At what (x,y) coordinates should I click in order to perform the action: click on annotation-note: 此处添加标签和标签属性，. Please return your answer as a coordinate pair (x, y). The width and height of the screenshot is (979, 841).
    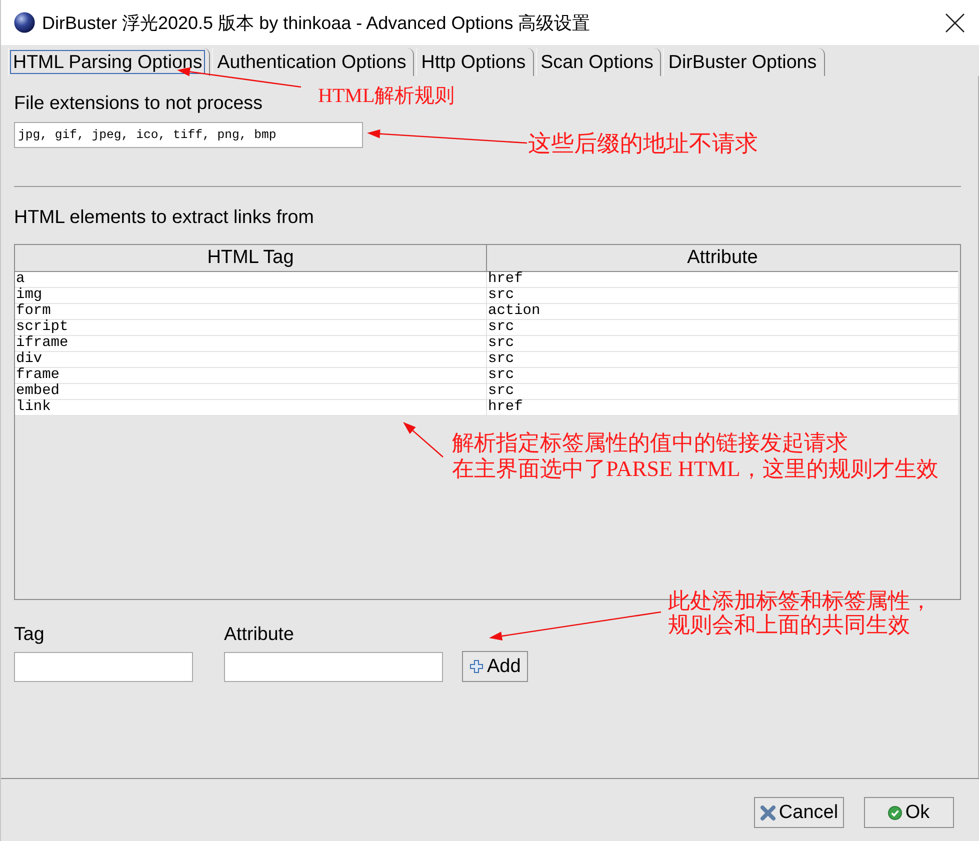
    Looking at the image, I should click on (800, 601).